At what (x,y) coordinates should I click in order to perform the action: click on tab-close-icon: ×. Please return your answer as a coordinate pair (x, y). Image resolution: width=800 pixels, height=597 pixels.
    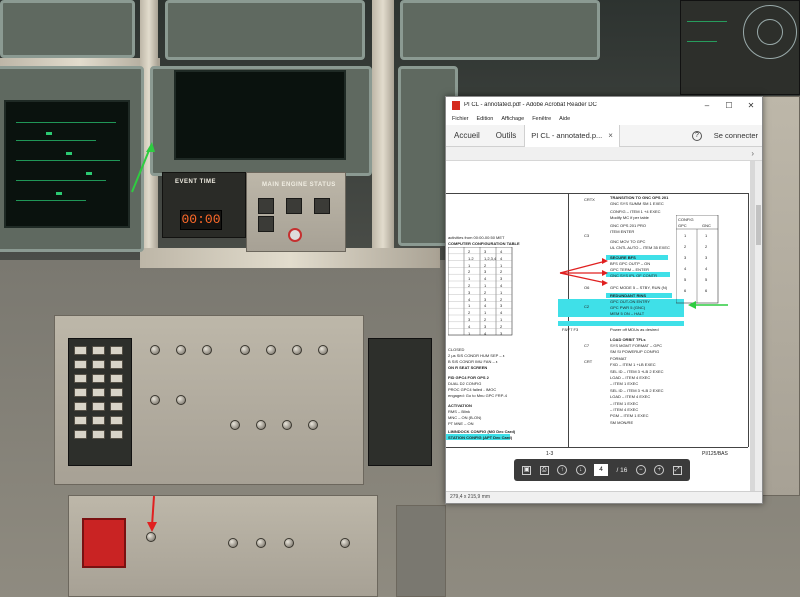
    Looking at the image, I should click on (610, 136).